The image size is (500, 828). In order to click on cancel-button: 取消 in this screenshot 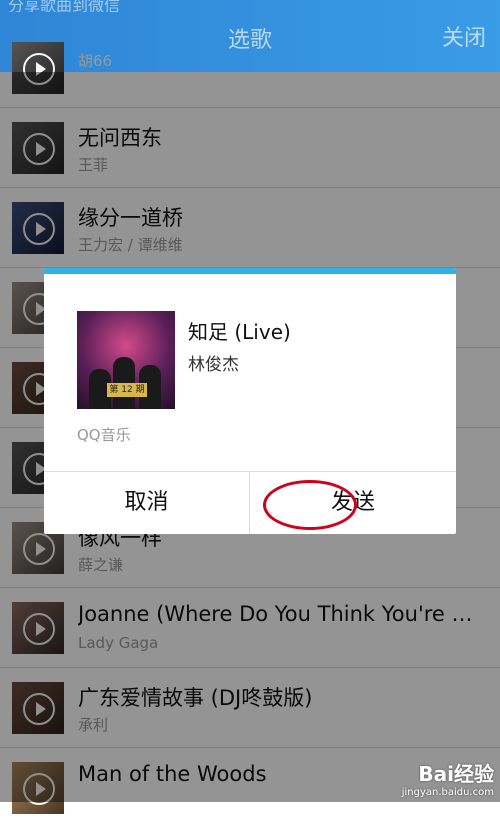, I will do `click(147, 503)`.